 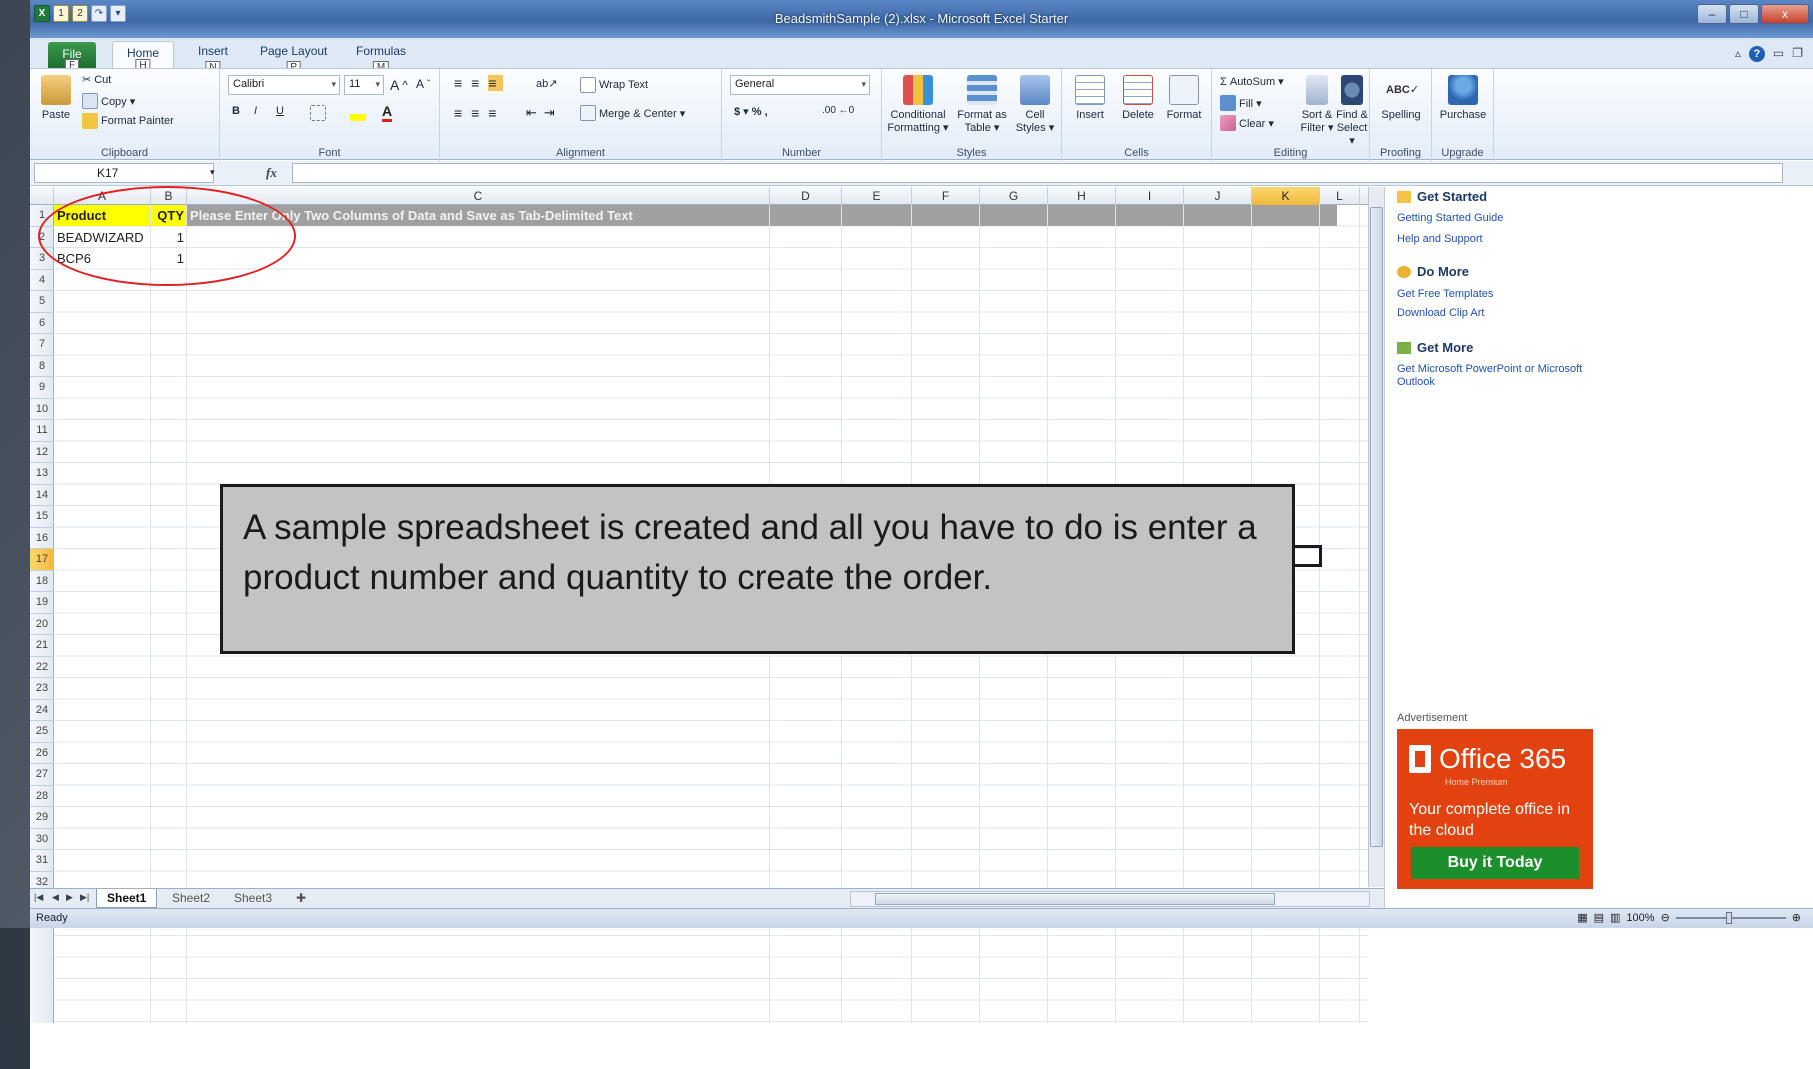 I want to click on find-select-button: Find & Select ▾, so click(x=1352, y=111).